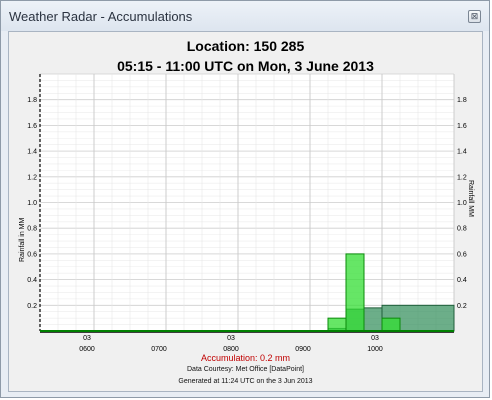  I want to click on generated-time: Generated at 11:24 UTC on the 3 Jun 2013, so click(245, 381).